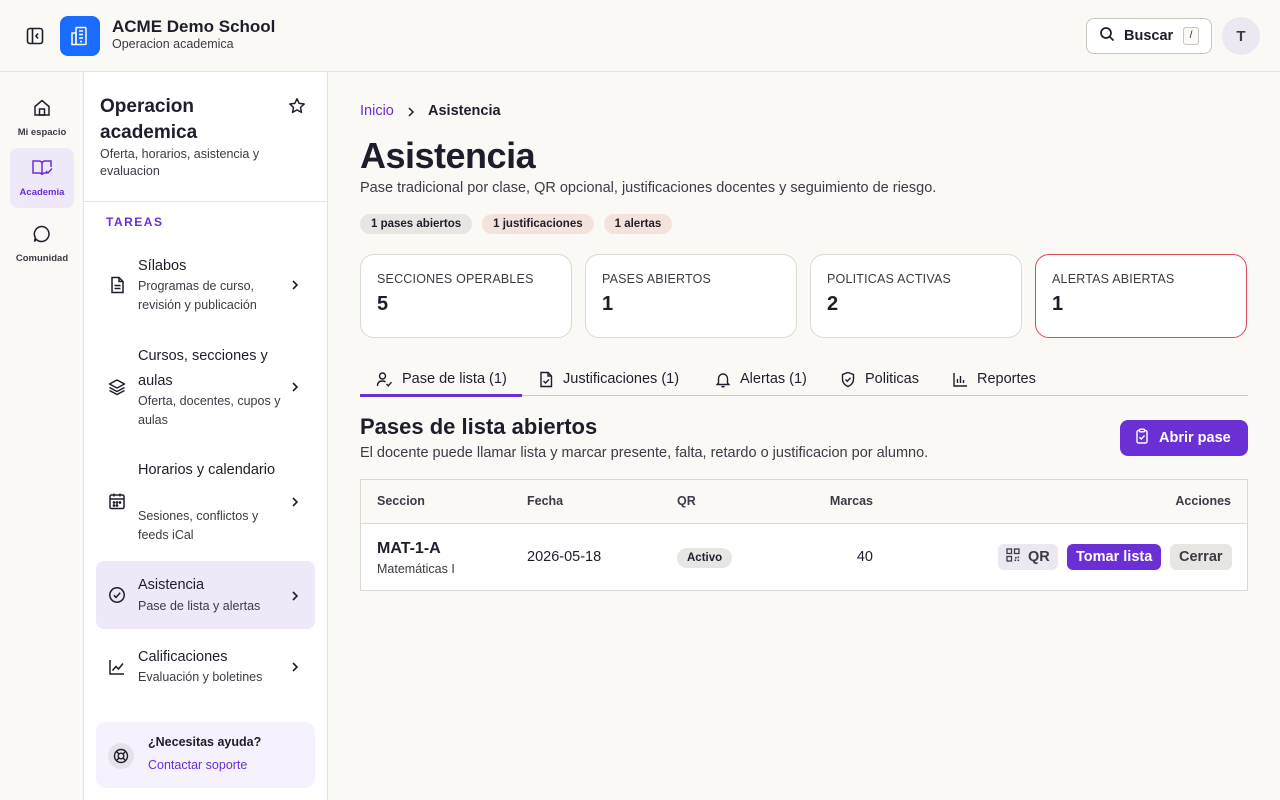 The height and width of the screenshot is (800, 1280). What do you see at coordinates (1141, 296) in the screenshot?
I see `stat-card-alertas: ALERTAS ABIERTAS 1` at bounding box center [1141, 296].